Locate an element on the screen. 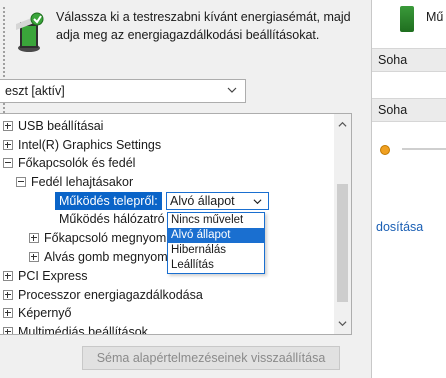 This screenshot has height=378, width=446. tree-item-label: Képernyő is located at coordinates (45, 313).